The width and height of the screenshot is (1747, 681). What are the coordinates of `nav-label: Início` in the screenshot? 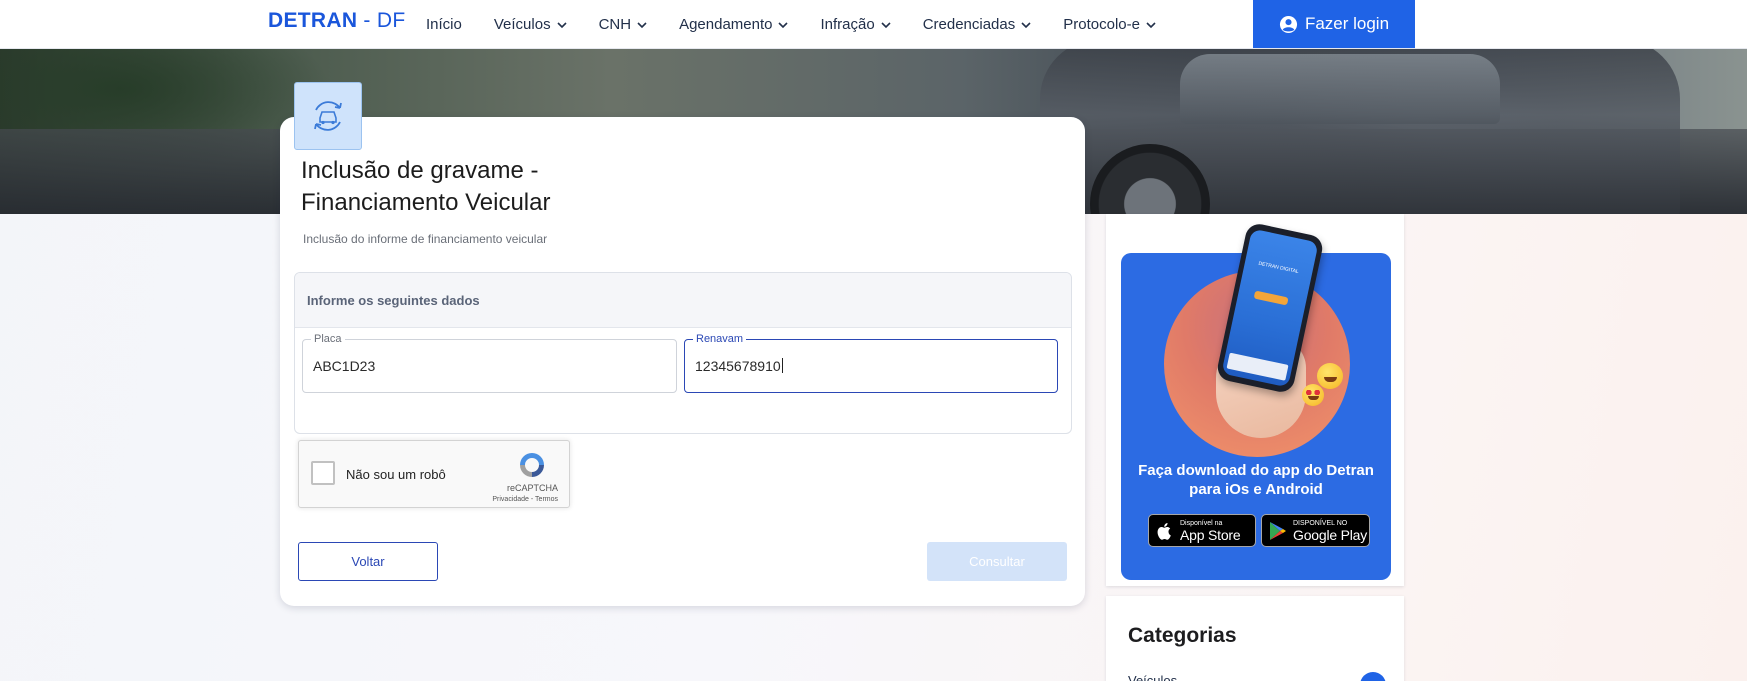 It's located at (444, 24).